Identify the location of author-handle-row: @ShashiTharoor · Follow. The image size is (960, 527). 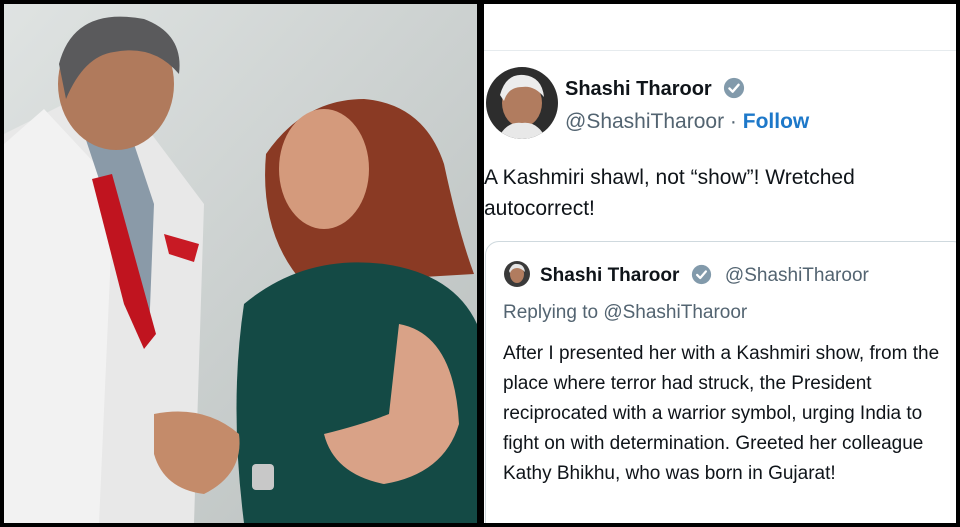
(687, 122).